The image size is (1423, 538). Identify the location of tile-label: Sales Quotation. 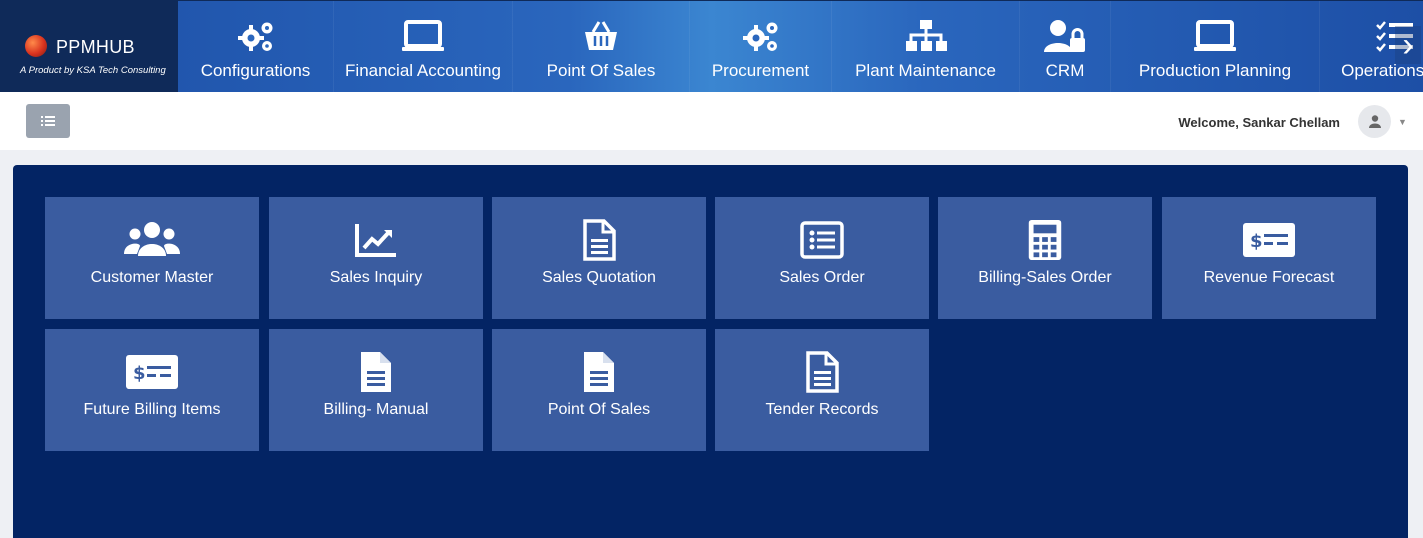
(599, 277).